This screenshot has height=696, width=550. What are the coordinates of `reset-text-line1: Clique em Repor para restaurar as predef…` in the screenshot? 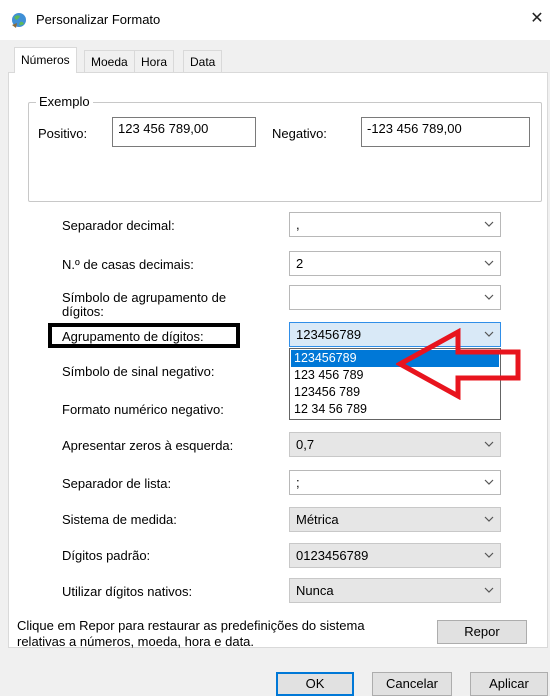 It's located at (191, 625).